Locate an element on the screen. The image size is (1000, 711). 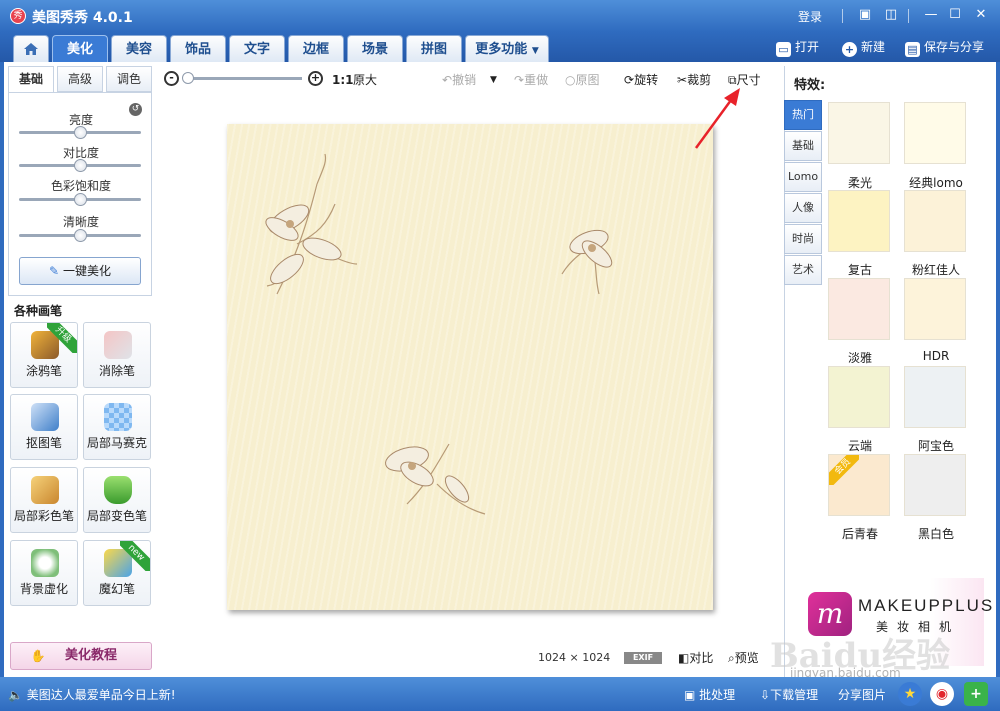
effect-label: HDR is located at coordinates (936, 356).